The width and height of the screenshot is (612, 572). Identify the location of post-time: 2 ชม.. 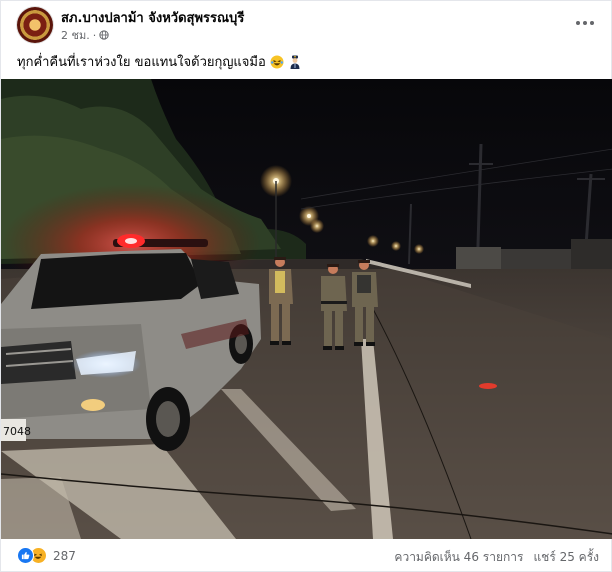
(75, 35).